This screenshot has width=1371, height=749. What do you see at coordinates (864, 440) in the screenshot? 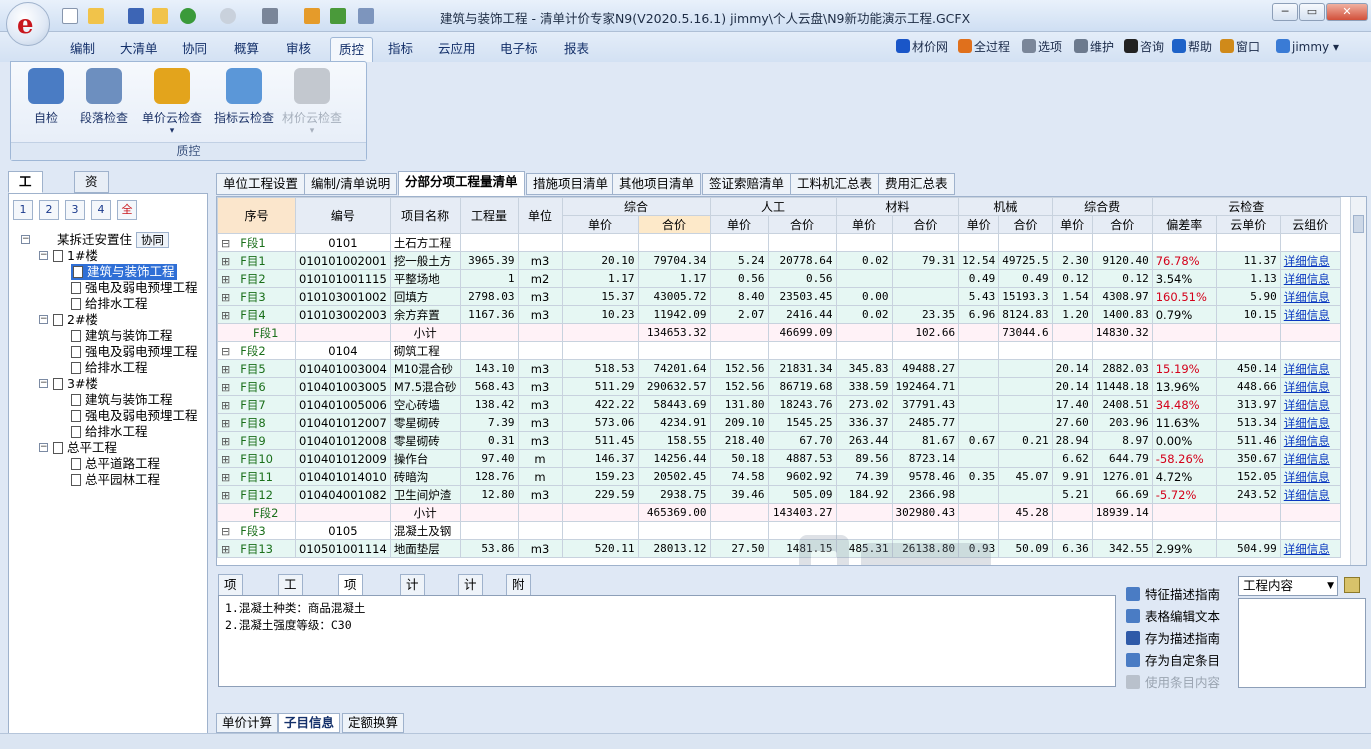
I see `cell-cl_dj: 263.44` at bounding box center [864, 440].